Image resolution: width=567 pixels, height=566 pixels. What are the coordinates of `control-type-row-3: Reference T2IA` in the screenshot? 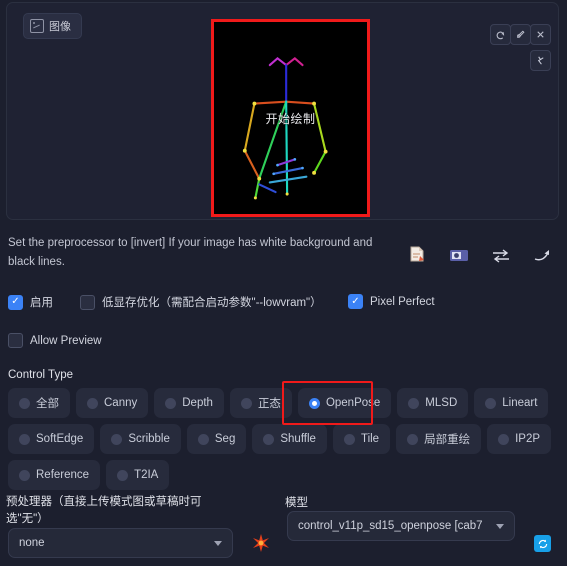 It's located at (283, 475).